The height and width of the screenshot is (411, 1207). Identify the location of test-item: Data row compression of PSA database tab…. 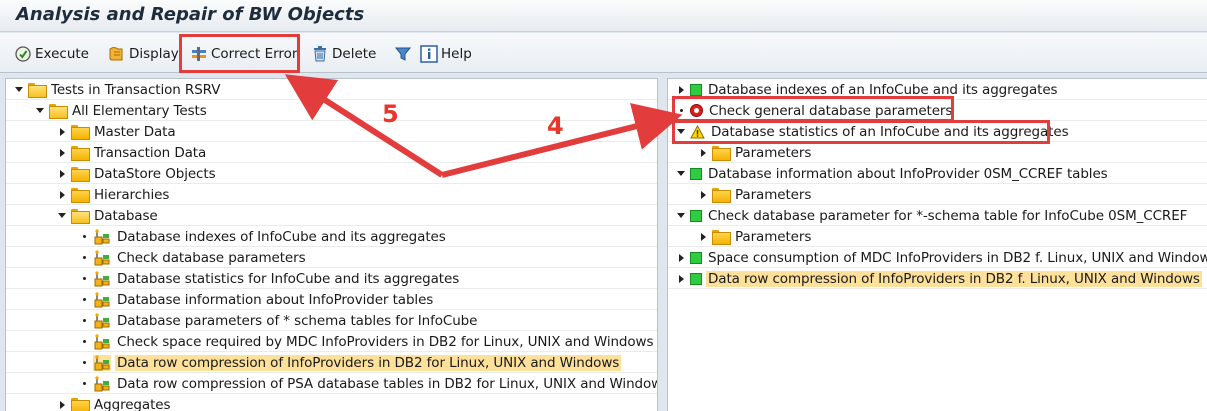
(331, 383).